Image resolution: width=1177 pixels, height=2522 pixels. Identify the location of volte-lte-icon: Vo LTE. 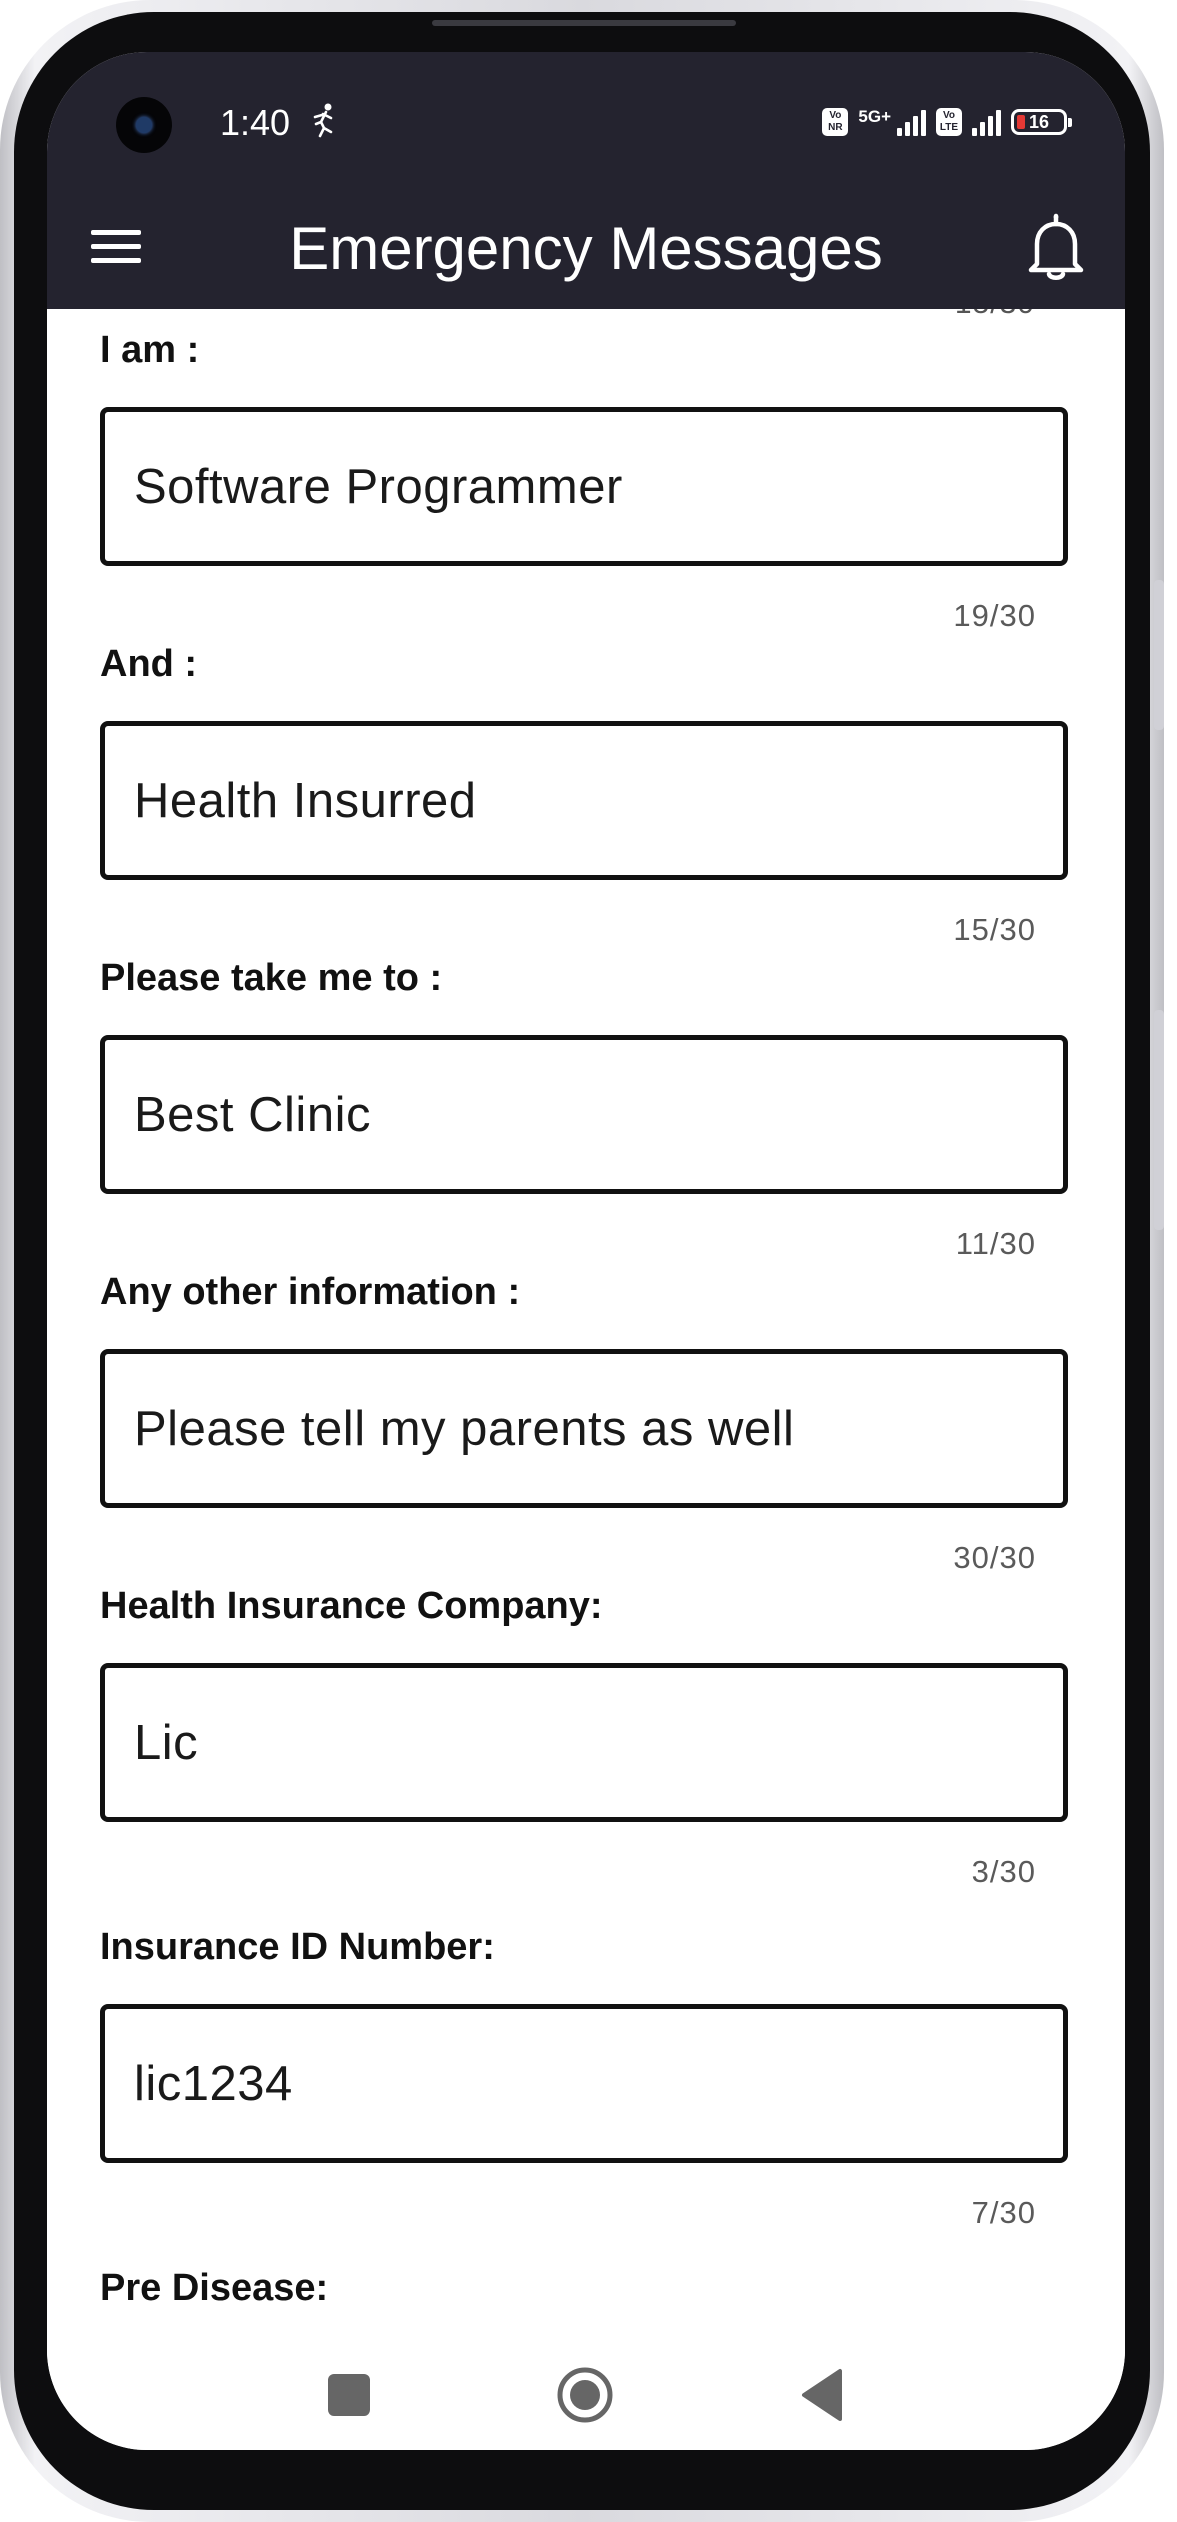
(949, 122).